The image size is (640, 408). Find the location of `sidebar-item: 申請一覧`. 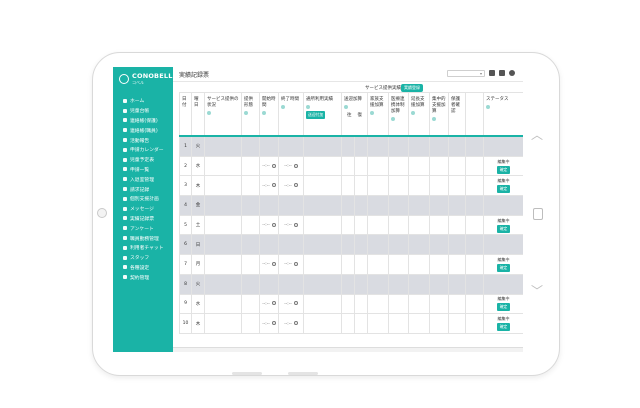

sidebar-item: 申請一覧 is located at coordinates (143, 170).